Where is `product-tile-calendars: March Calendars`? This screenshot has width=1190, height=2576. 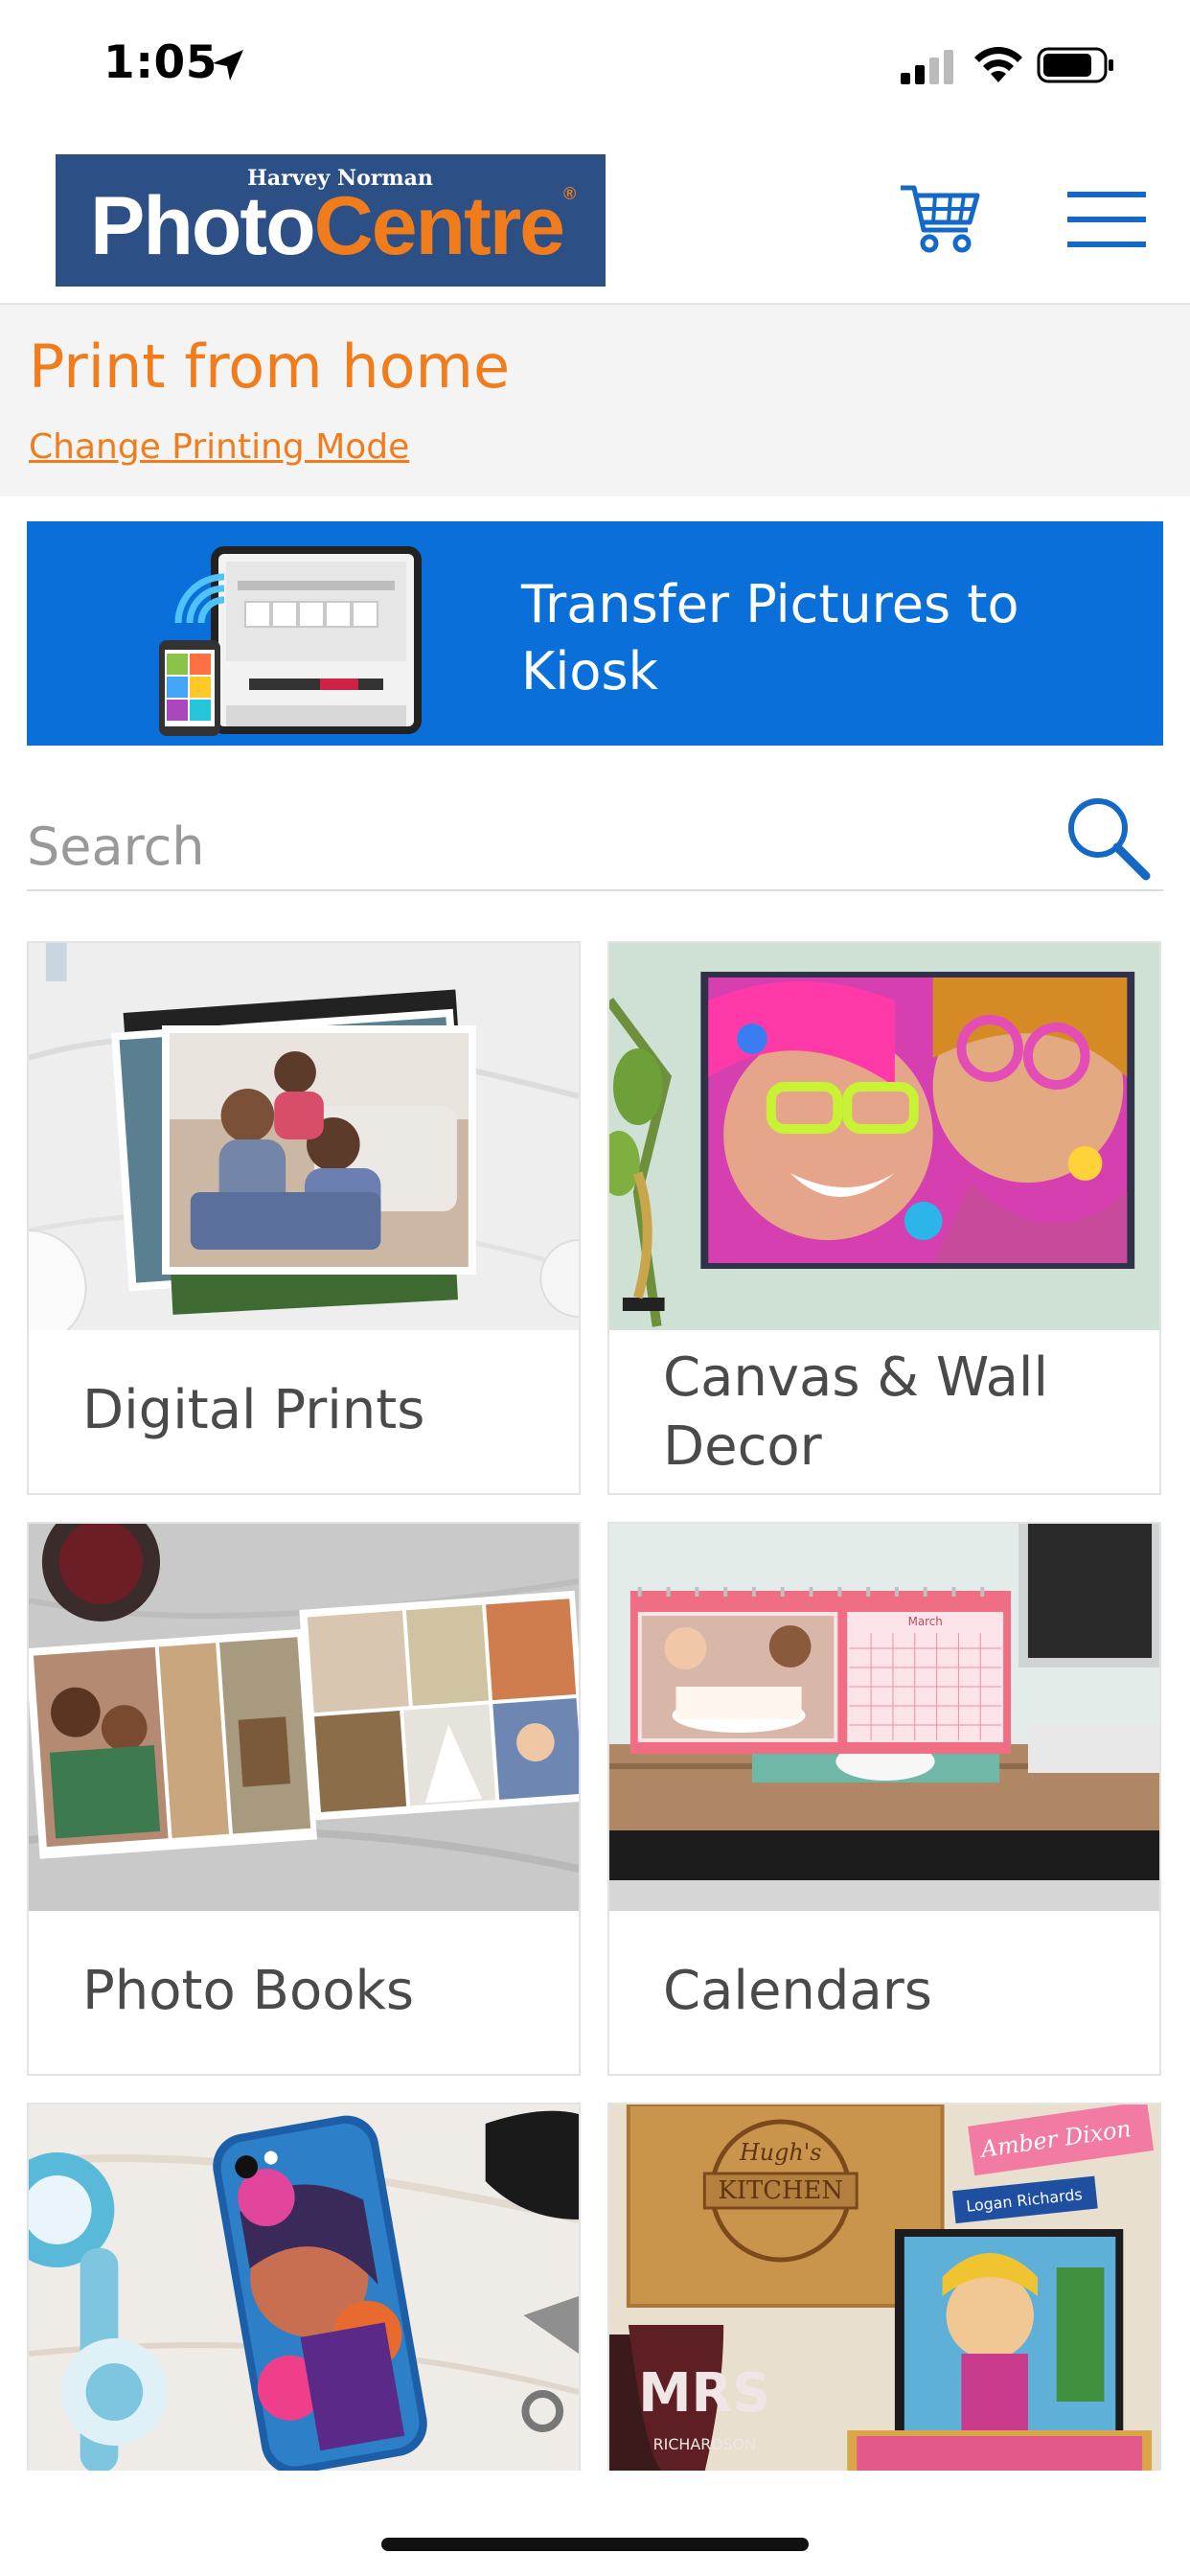
product-tile-calendars: March Calendars is located at coordinates (884, 1799).